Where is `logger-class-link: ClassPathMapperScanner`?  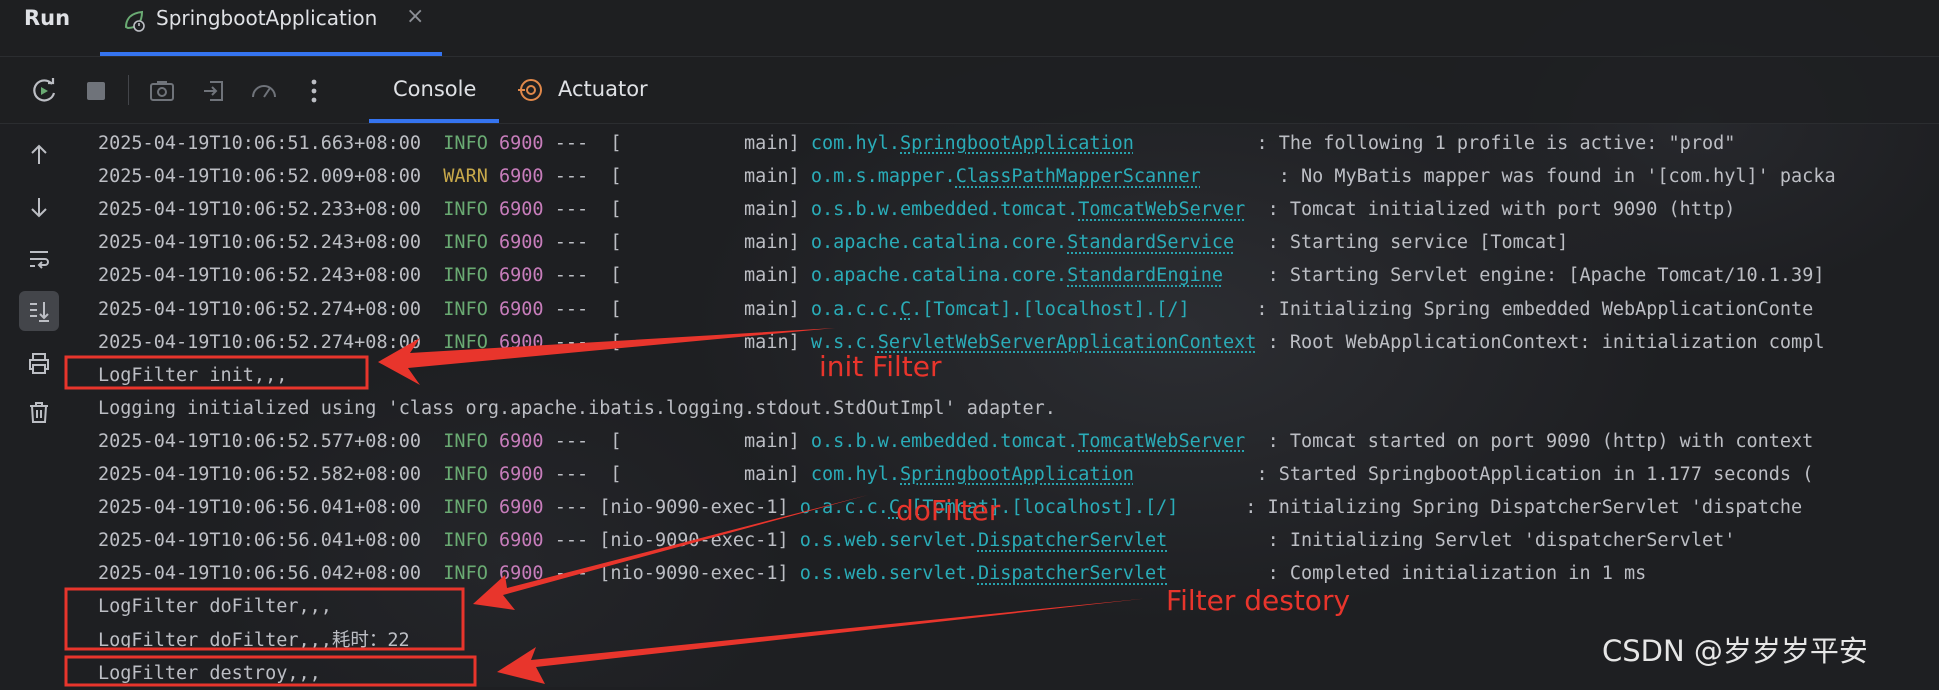 logger-class-link: ClassPathMapperScanner is located at coordinates (1078, 176).